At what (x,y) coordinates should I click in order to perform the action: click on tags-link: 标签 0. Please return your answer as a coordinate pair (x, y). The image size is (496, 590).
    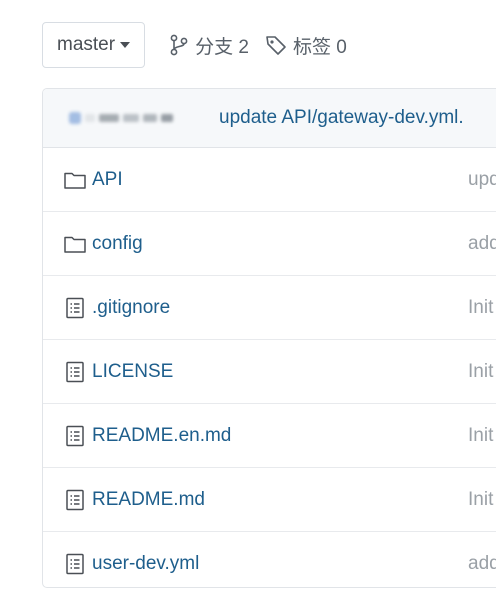
    Looking at the image, I should click on (306, 45).